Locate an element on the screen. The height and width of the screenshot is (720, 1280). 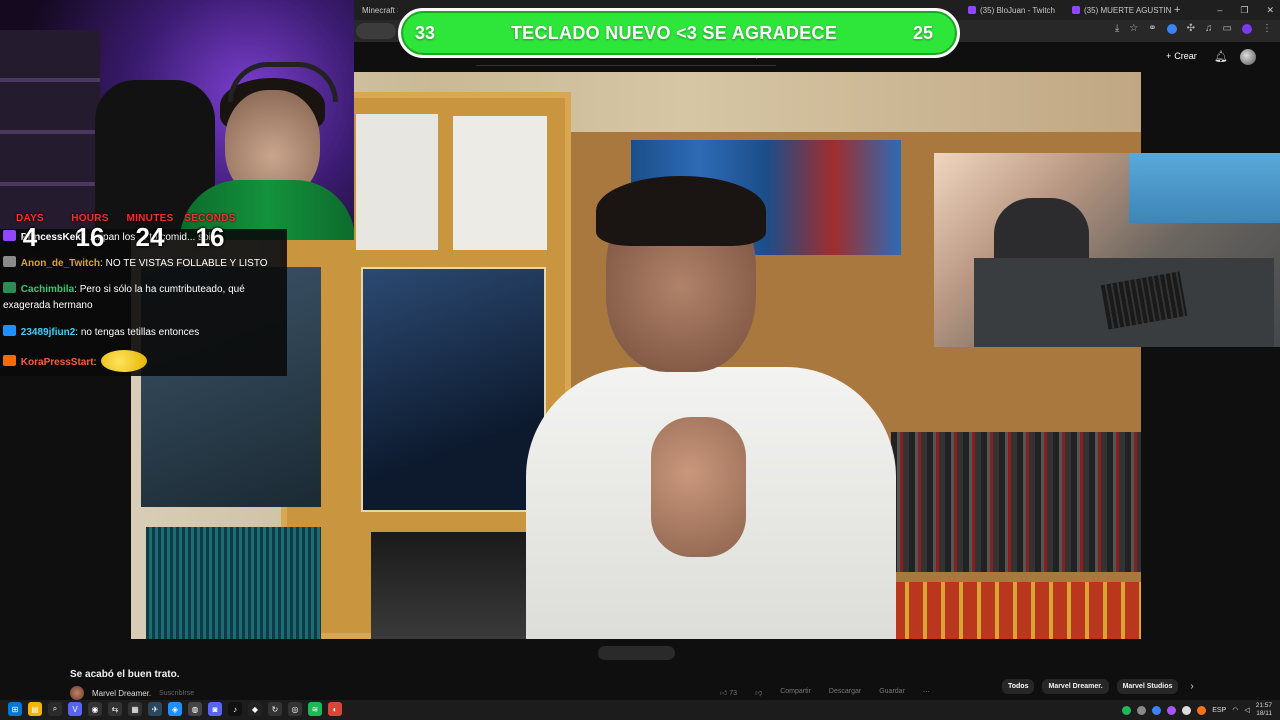
desk-cam-bed is located at coordinates (1204, 188).